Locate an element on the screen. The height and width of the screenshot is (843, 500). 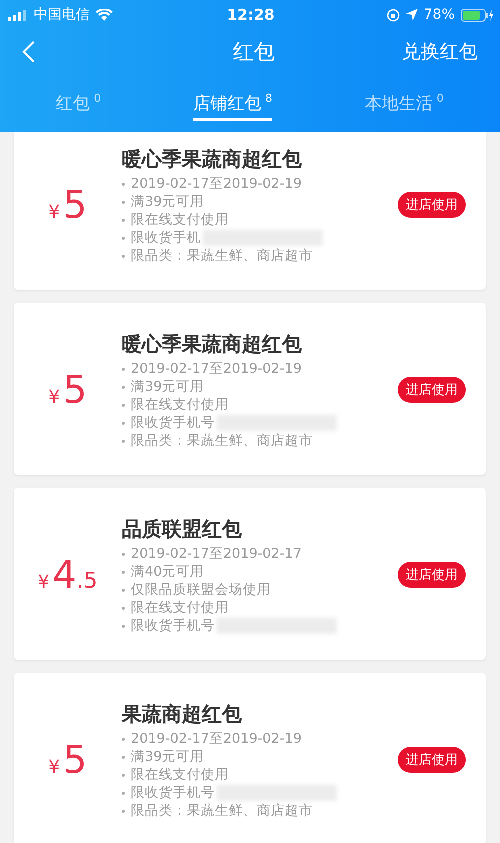
wifi-icon is located at coordinates (104, 15).